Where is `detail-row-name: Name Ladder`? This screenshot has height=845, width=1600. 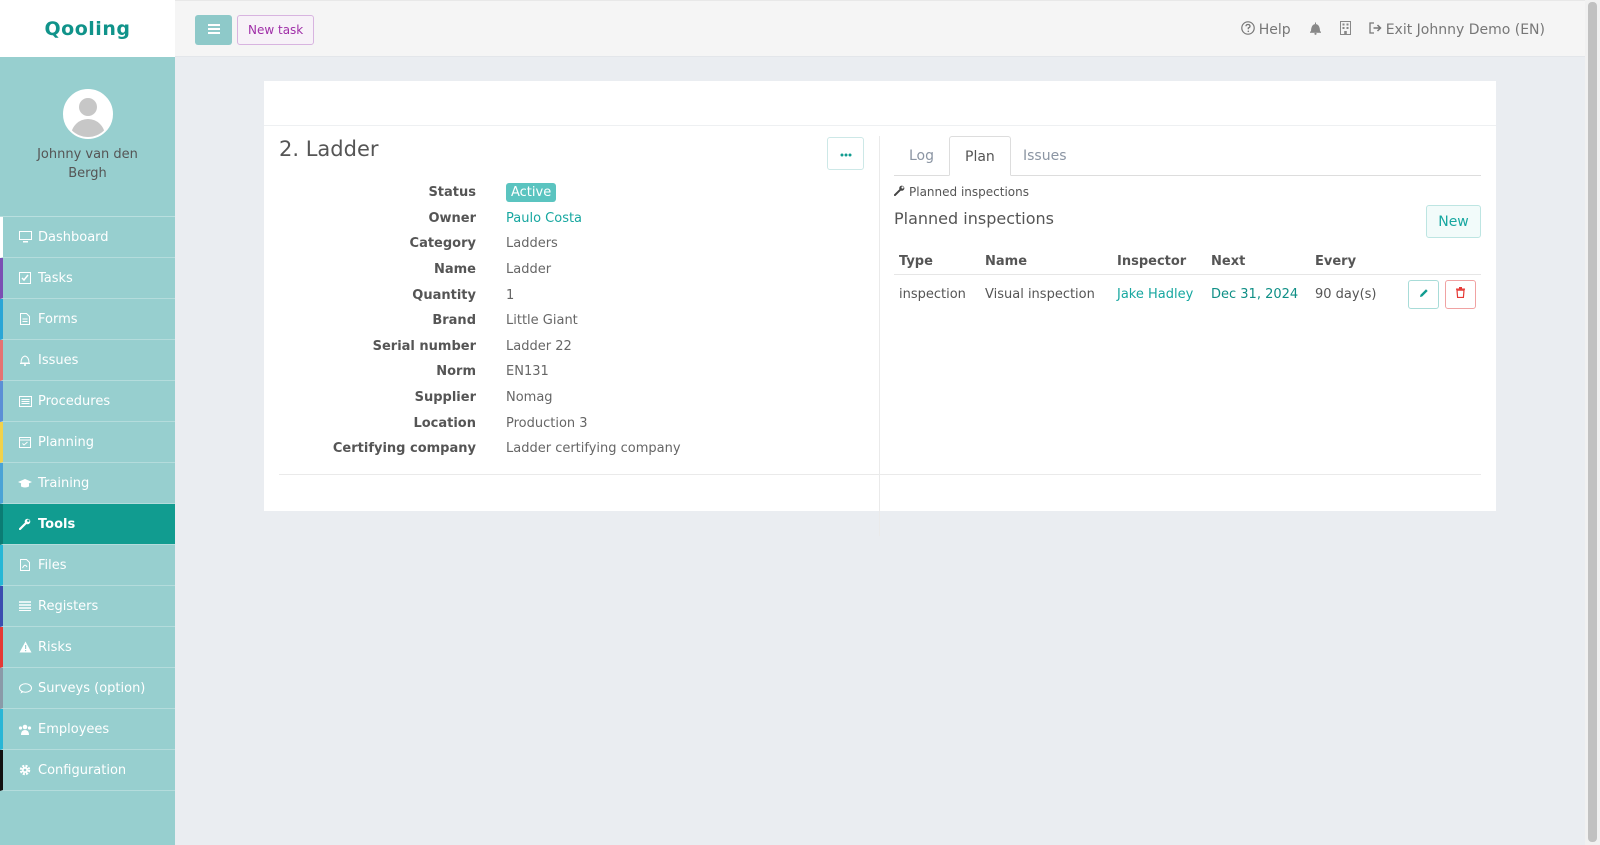 detail-row-name: Name Ladder is located at coordinates (564, 270).